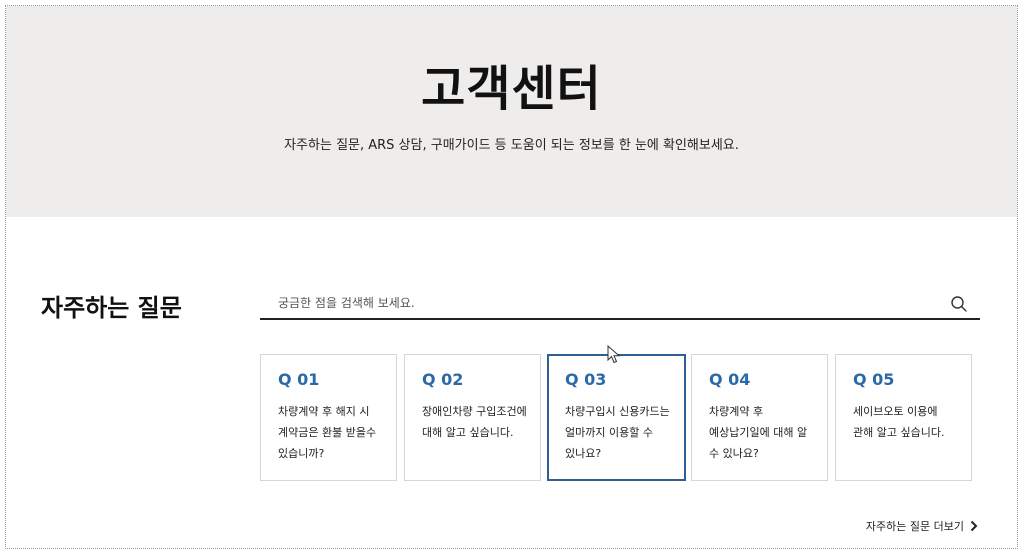 This screenshot has width=1024, height=554. What do you see at coordinates (914, 526) in the screenshot?
I see `faq-more-label: 자주하는 질문 더보기` at bounding box center [914, 526].